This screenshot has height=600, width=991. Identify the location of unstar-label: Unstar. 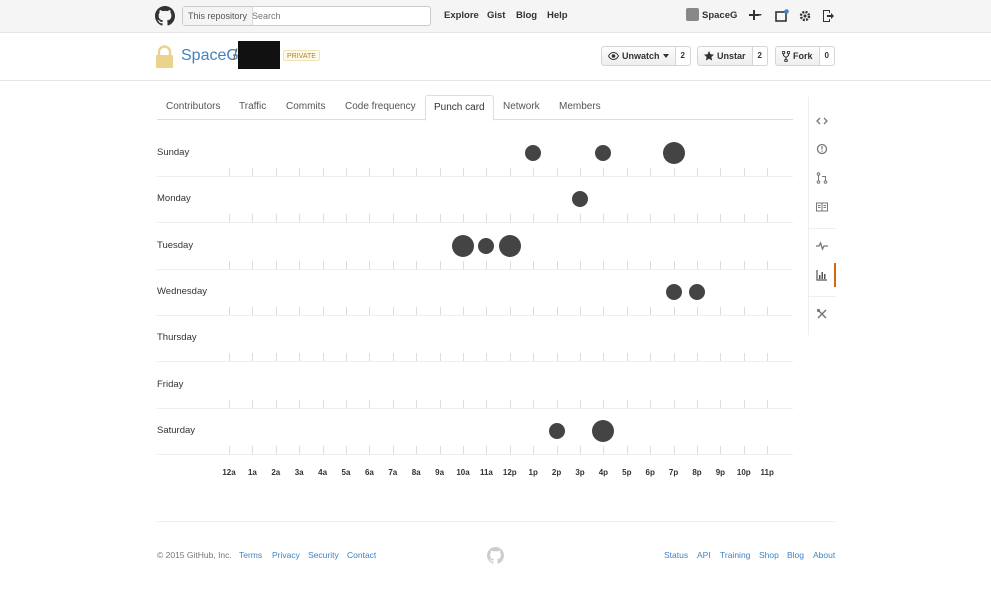
(731, 56).